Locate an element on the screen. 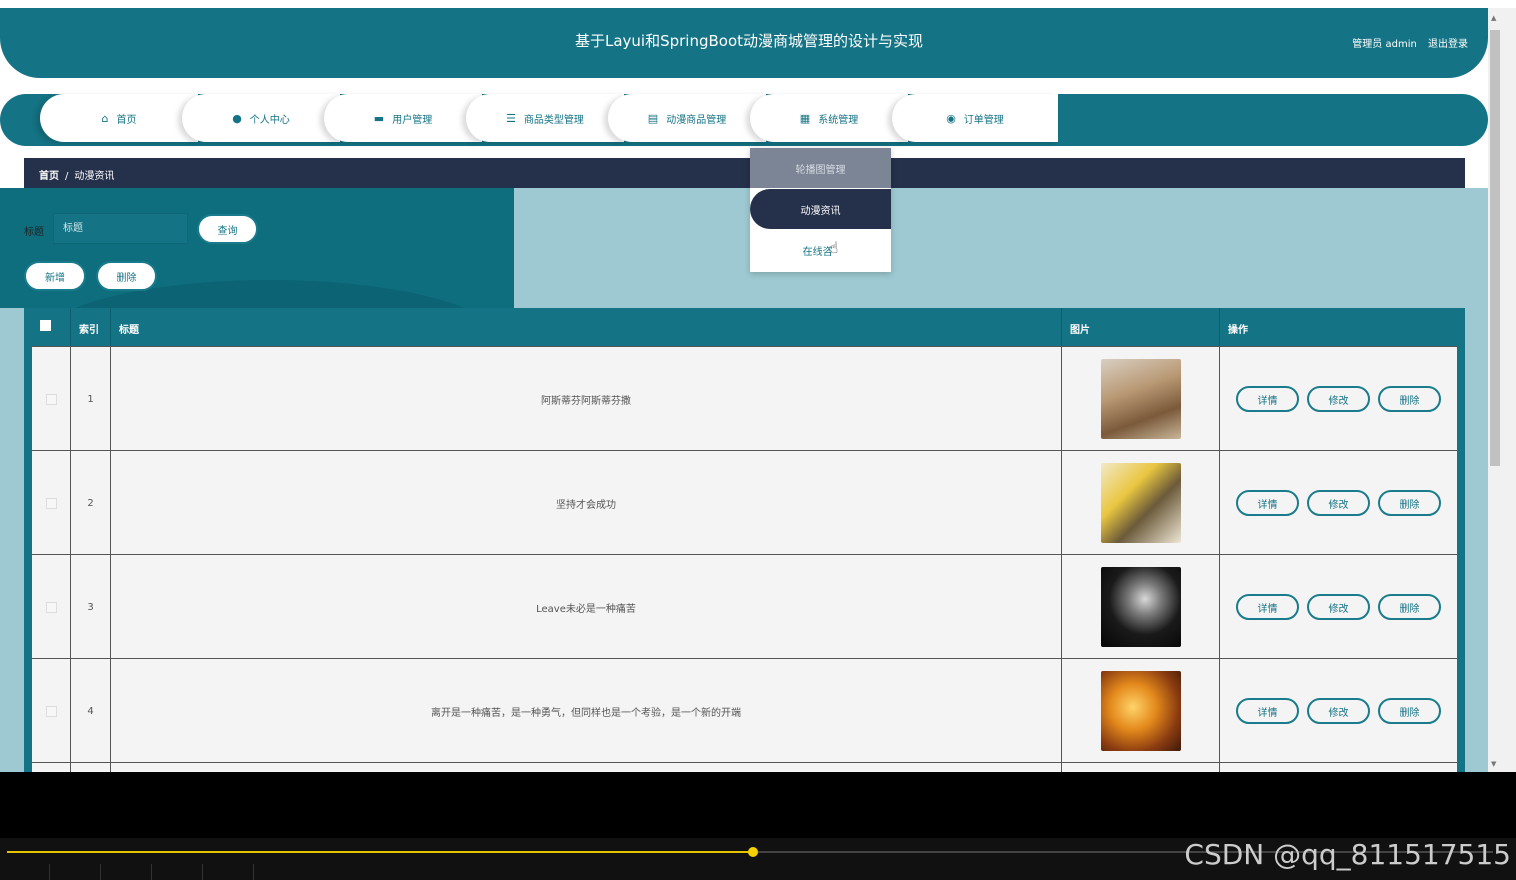 The width and height of the screenshot is (1516, 880). scroll-down-arrow-icon: ▼ is located at coordinates (1493, 764).